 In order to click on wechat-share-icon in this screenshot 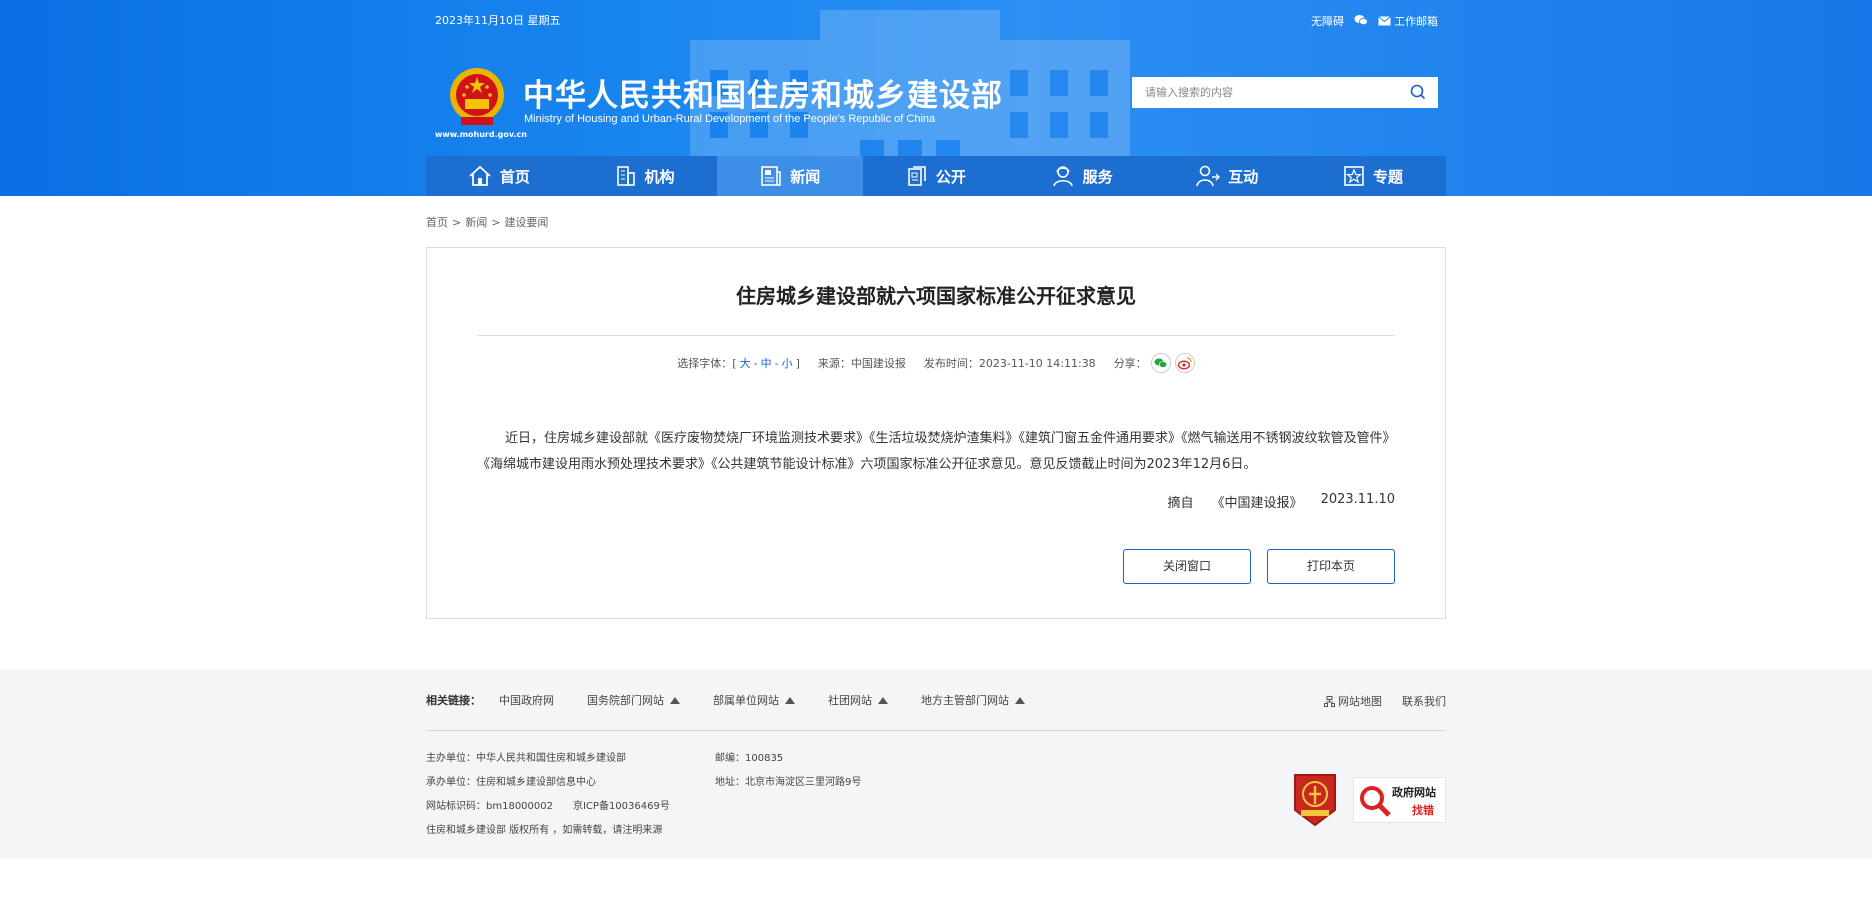, I will do `click(1160, 363)`.